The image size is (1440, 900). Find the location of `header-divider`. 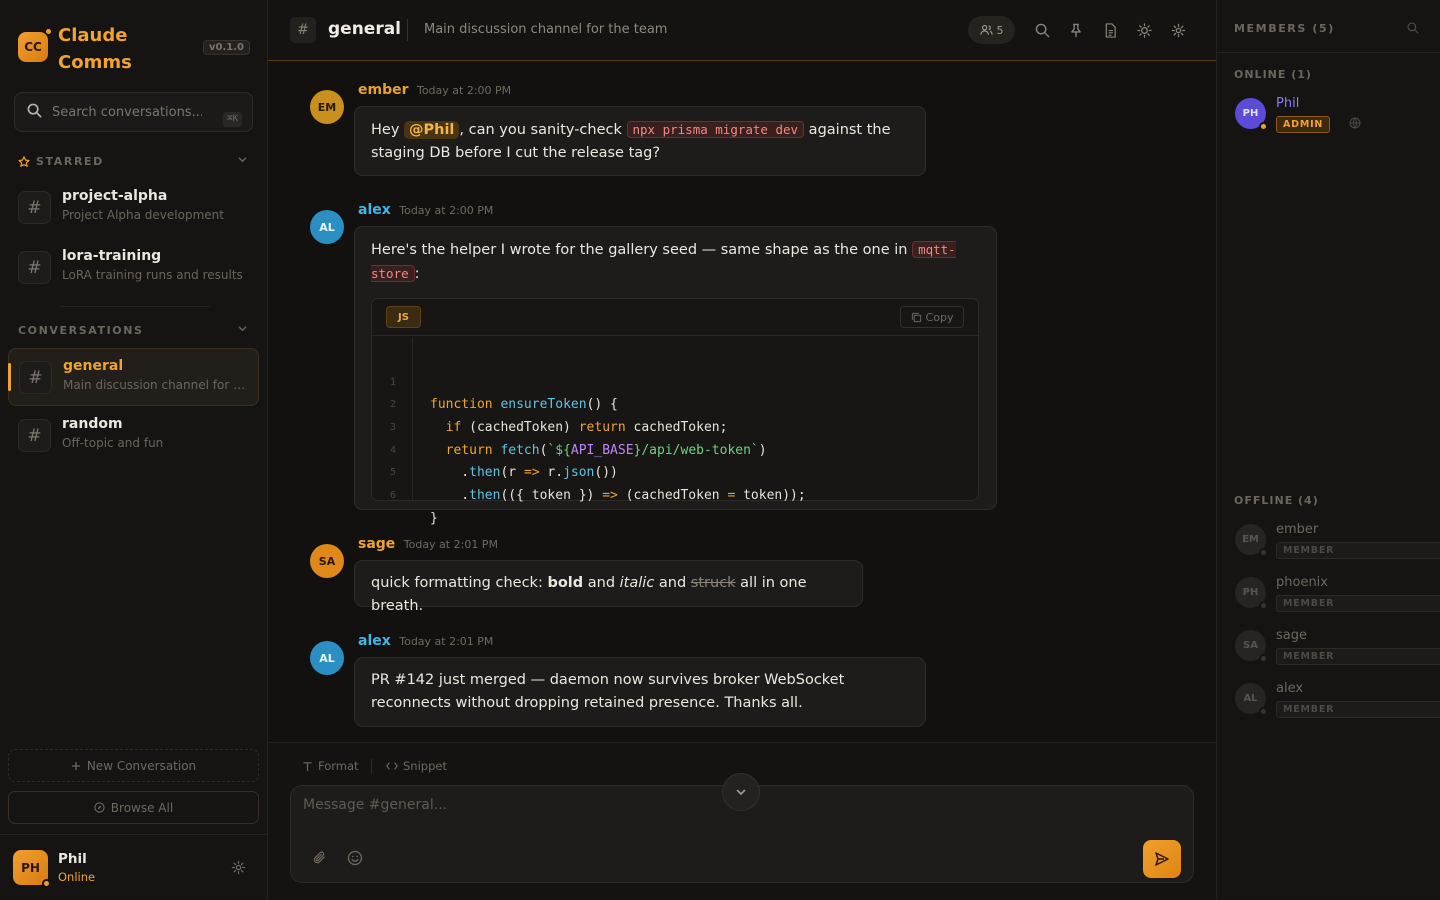

header-divider is located at coordinates (407, 30).